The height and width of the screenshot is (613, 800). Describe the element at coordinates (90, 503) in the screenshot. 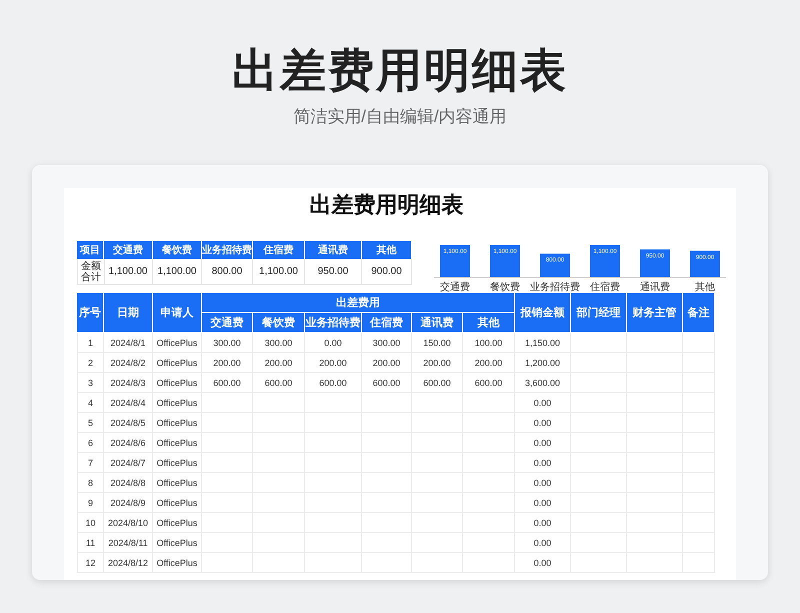

I see `table-cell: 9` at that location.